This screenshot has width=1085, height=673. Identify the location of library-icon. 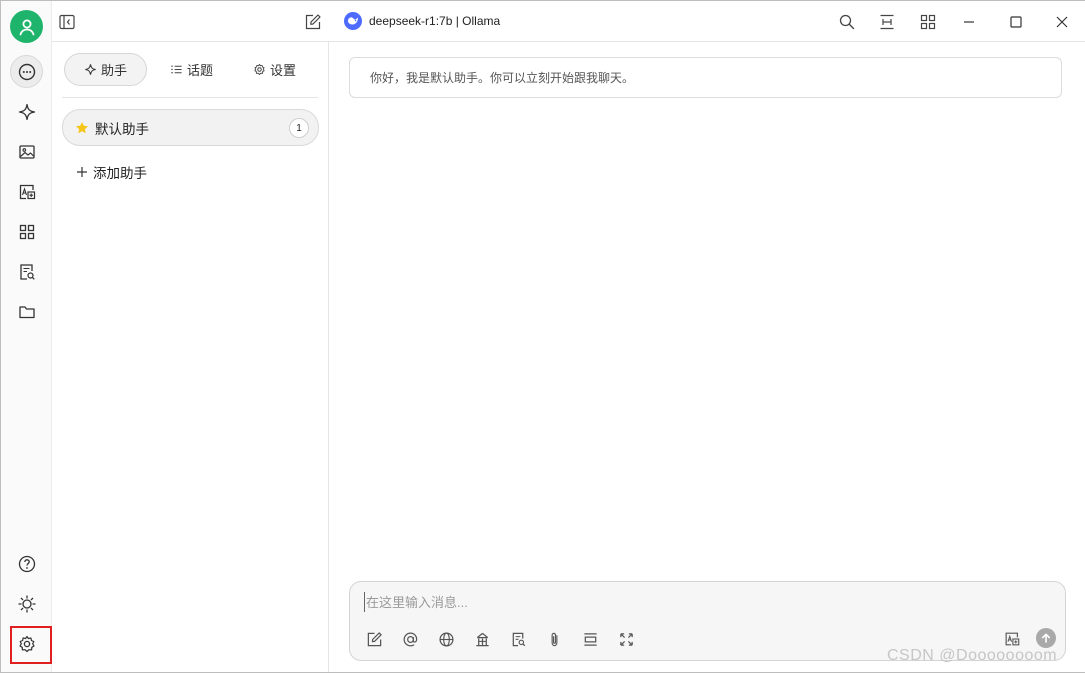
(482, 639).